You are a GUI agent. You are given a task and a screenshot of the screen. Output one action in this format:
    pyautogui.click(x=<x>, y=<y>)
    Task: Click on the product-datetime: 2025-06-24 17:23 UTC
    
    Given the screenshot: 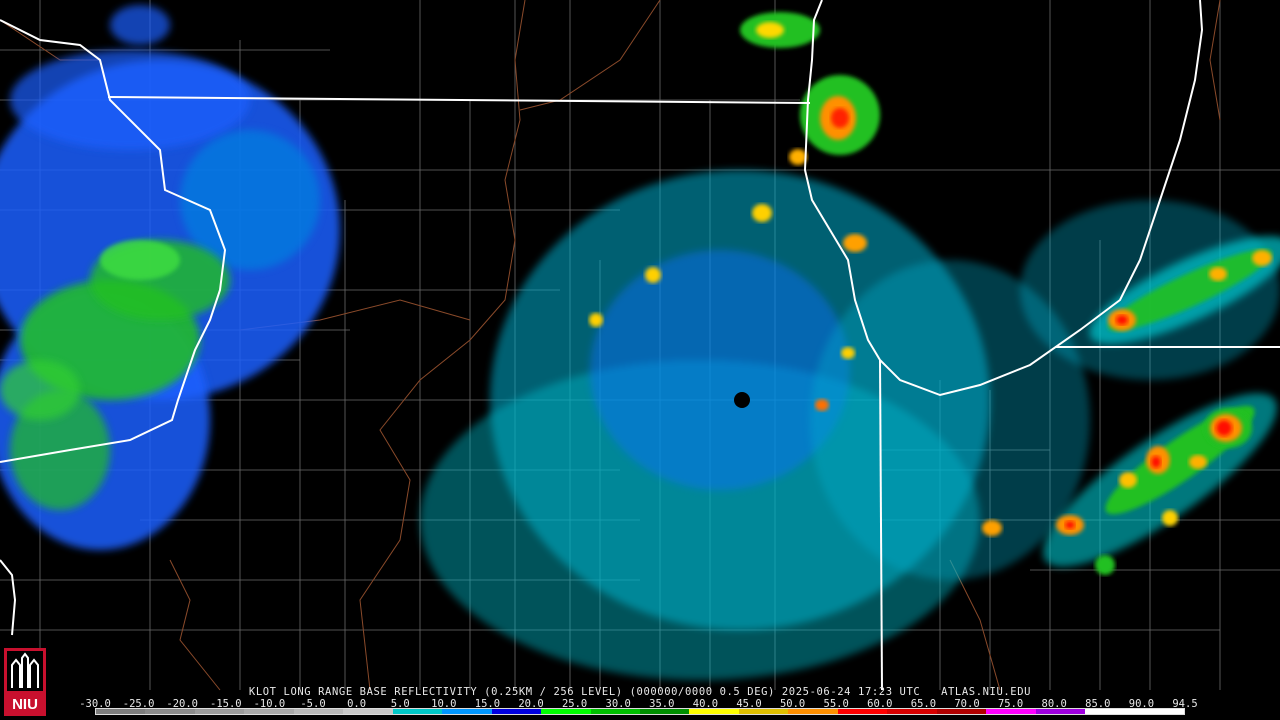 What is the action you would take?
    pyautogui.click(x=851, y=692)
    